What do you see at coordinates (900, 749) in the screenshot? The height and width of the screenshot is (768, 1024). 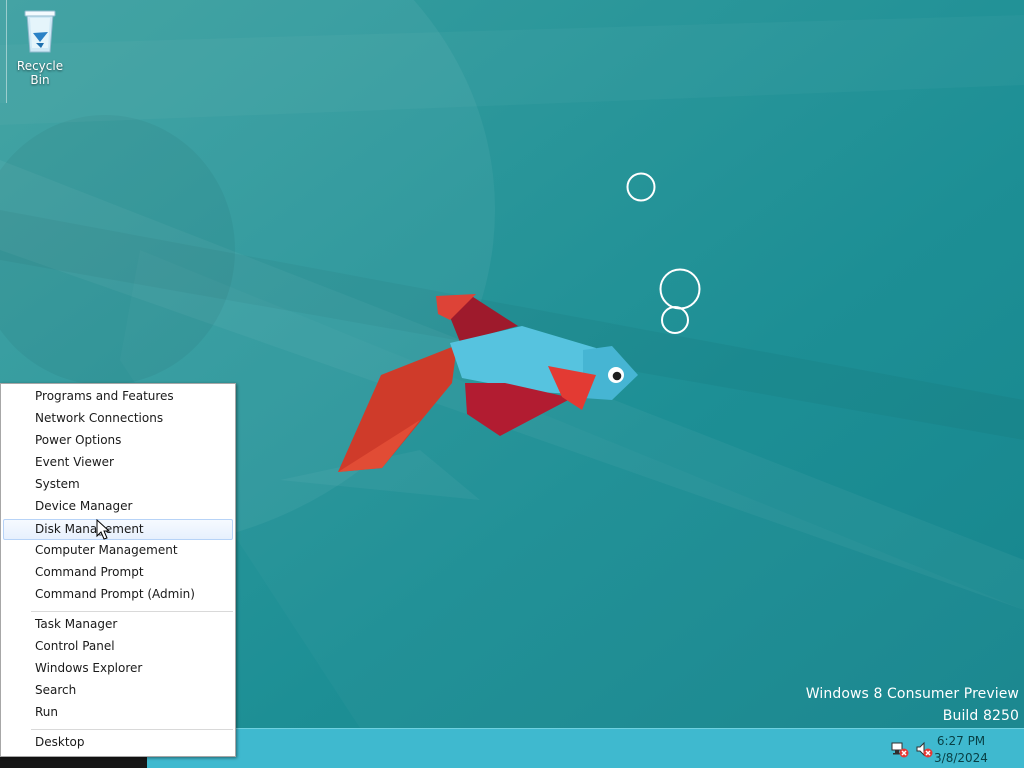 I see `network-error-icon` at bounding box center [900, 749].